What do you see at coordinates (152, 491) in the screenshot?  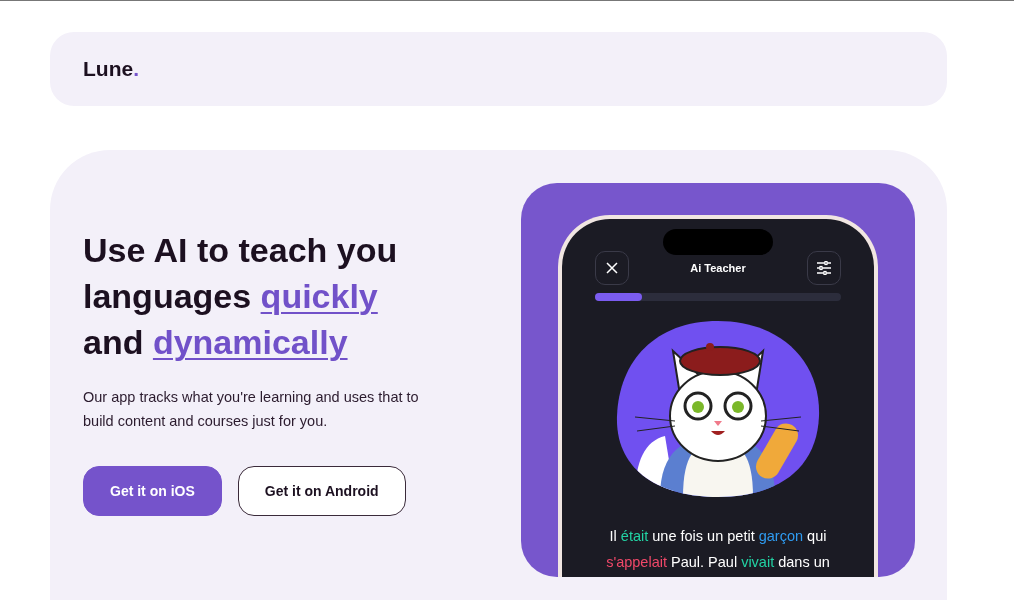 I see `ios-download-button: Get it on iOS` at bounding box center [152, 491].